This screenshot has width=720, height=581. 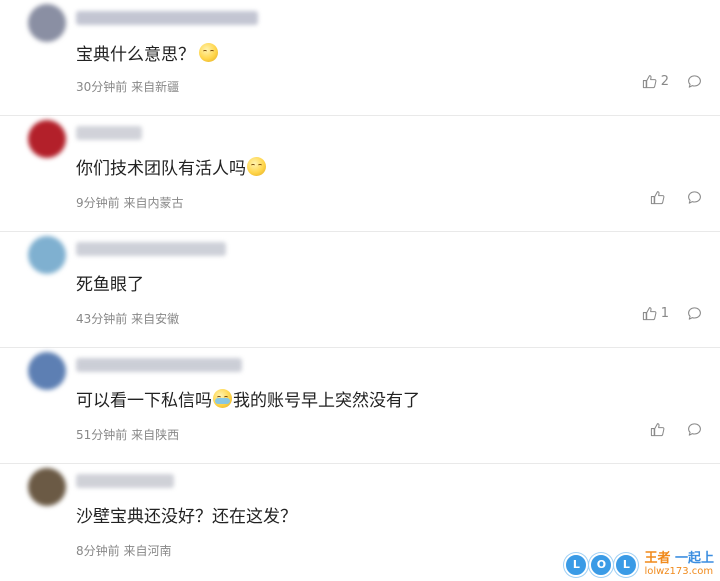 I want to click on lol-logo: L O L, so click(x=601, y=564).